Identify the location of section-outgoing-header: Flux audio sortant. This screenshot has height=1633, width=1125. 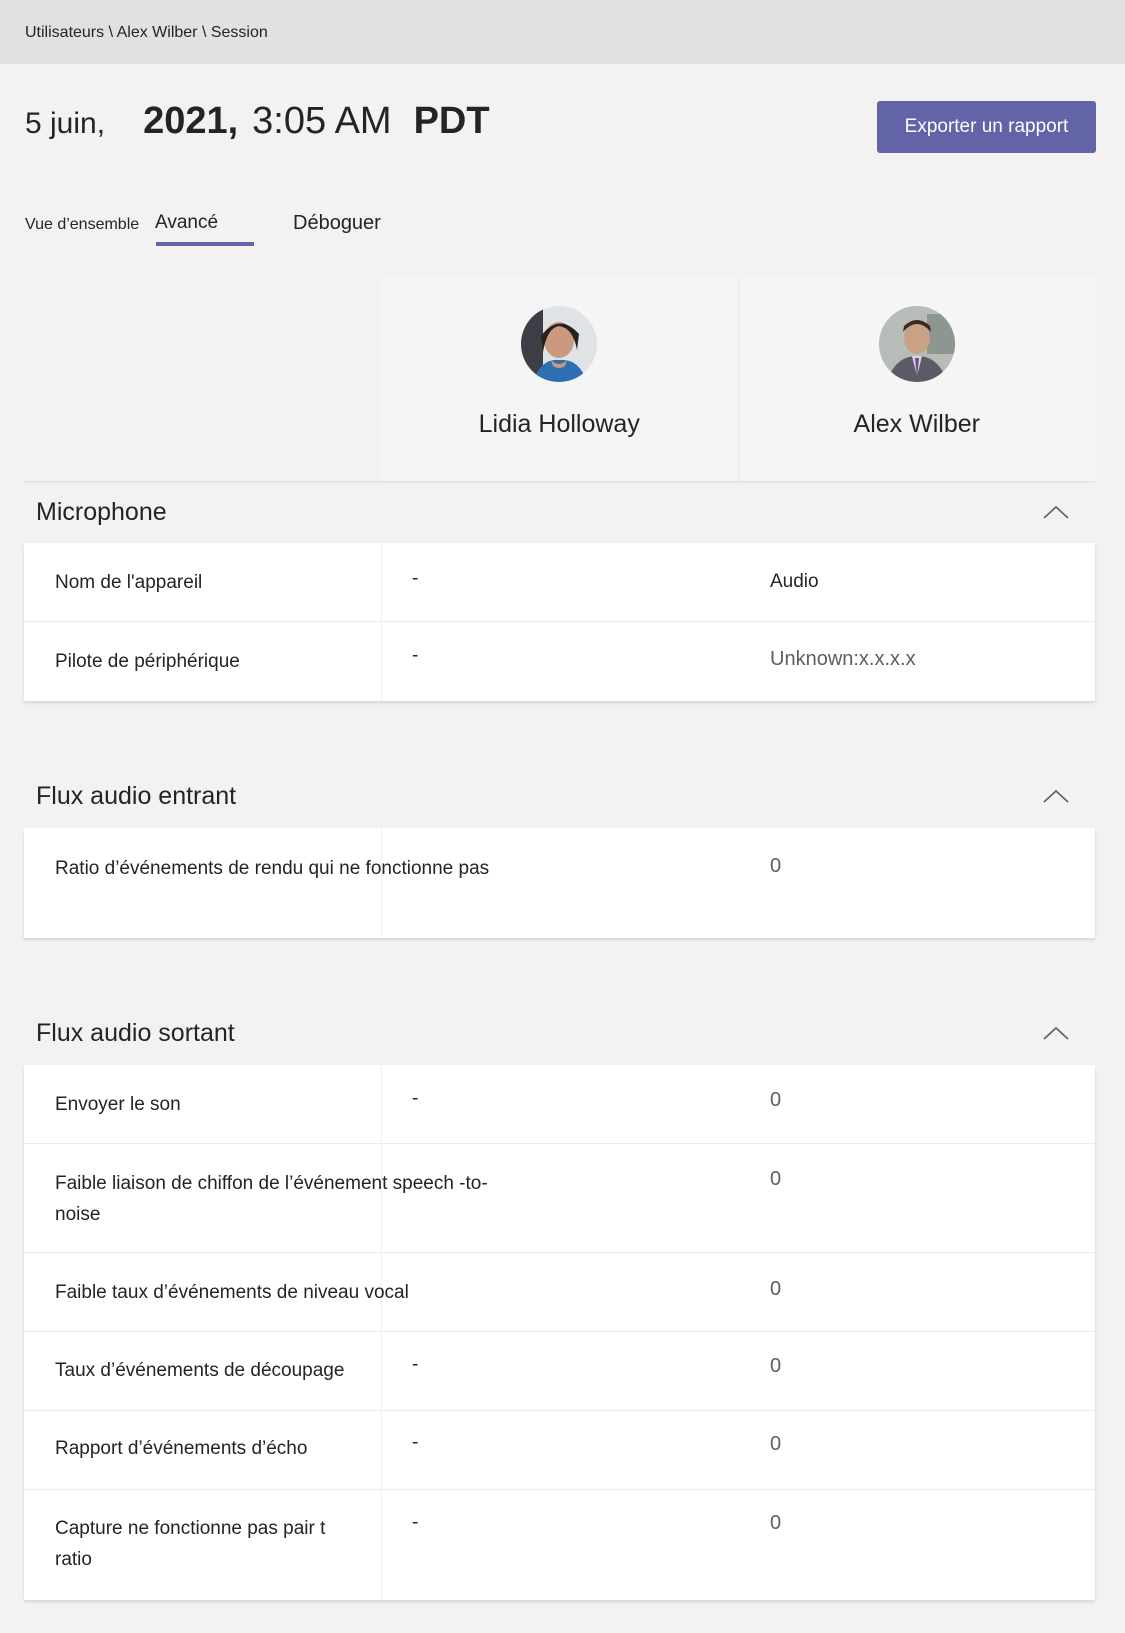
(559, 1033).